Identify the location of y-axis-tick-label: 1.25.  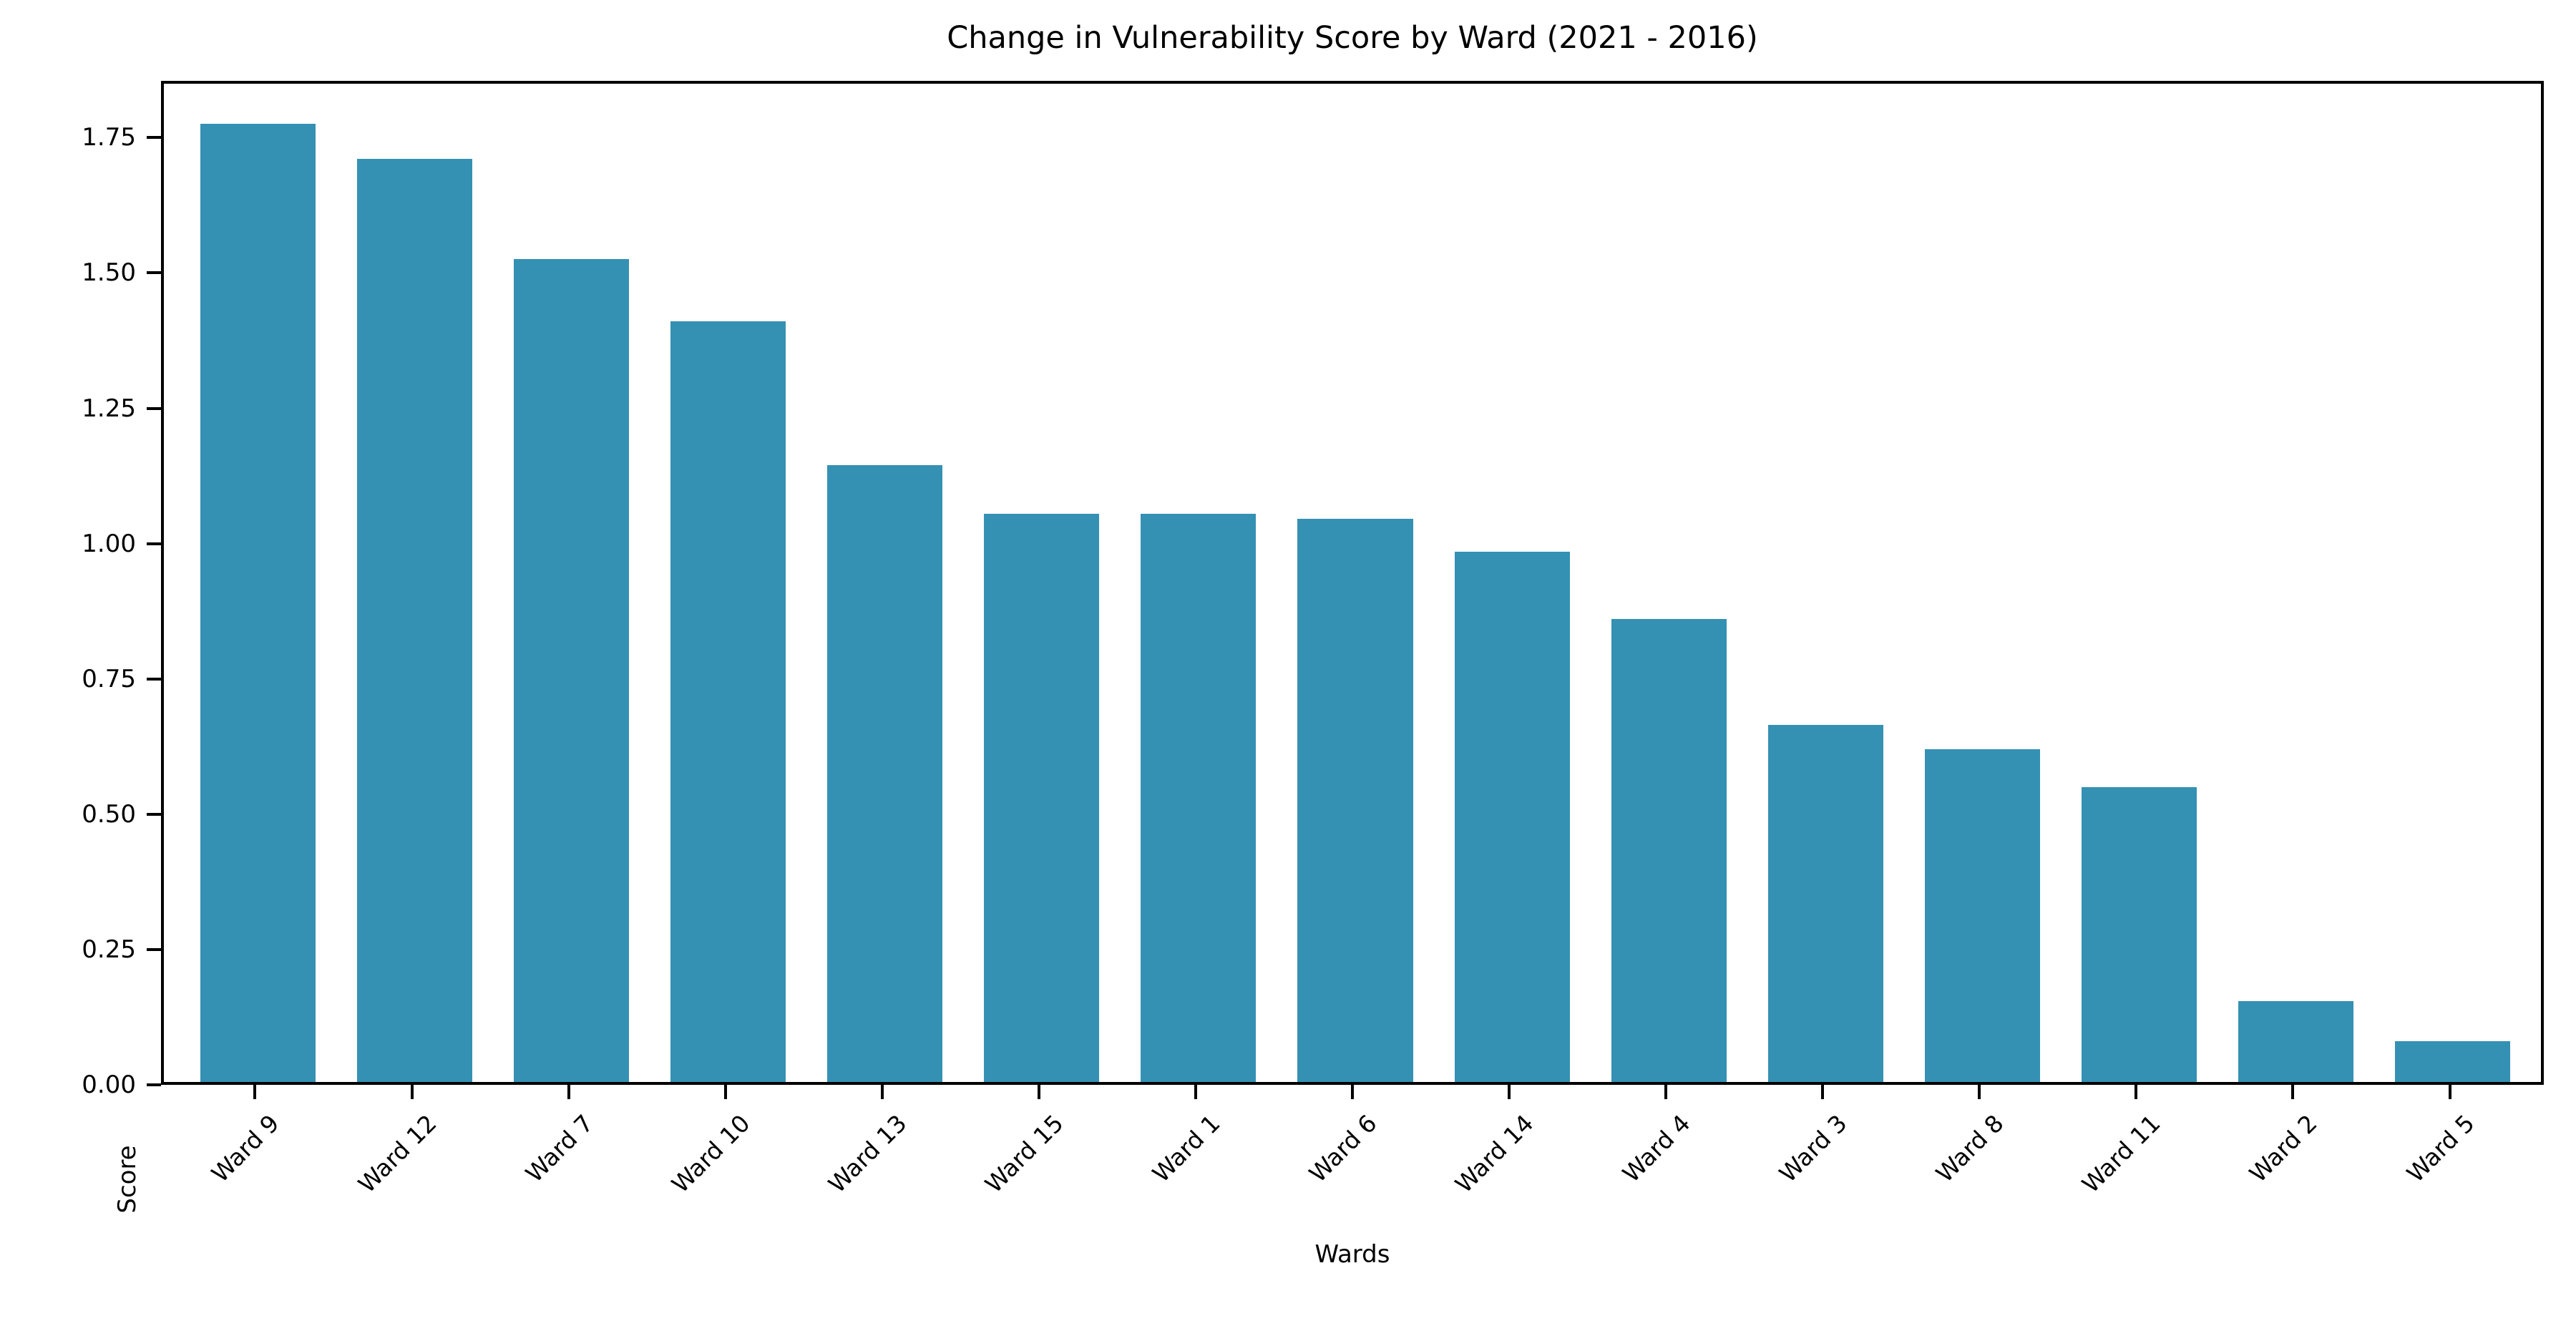
(109, 408).